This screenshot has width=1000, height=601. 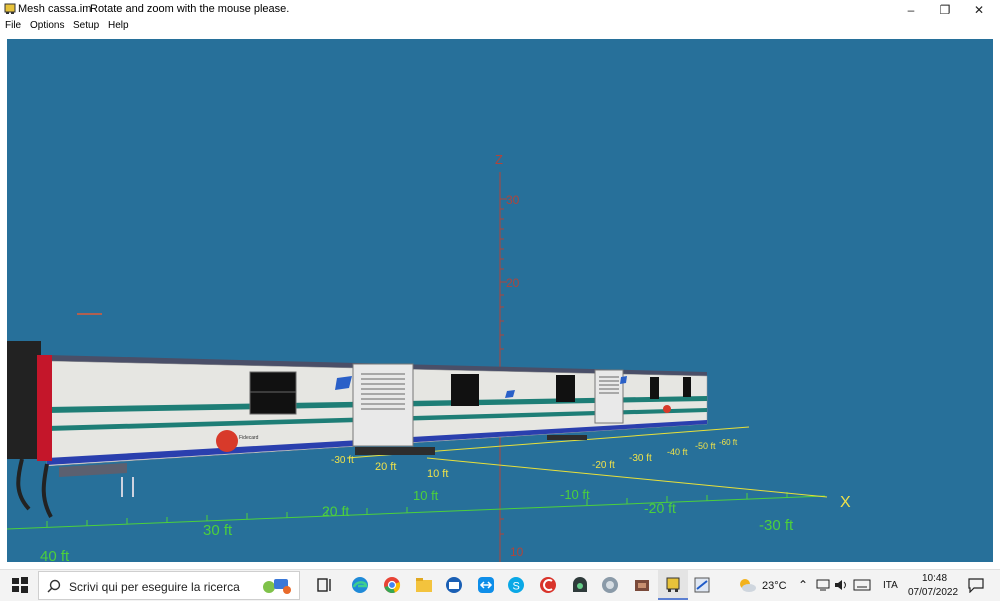 I want to click on close-button: ✕, so click(x=979, y=9).